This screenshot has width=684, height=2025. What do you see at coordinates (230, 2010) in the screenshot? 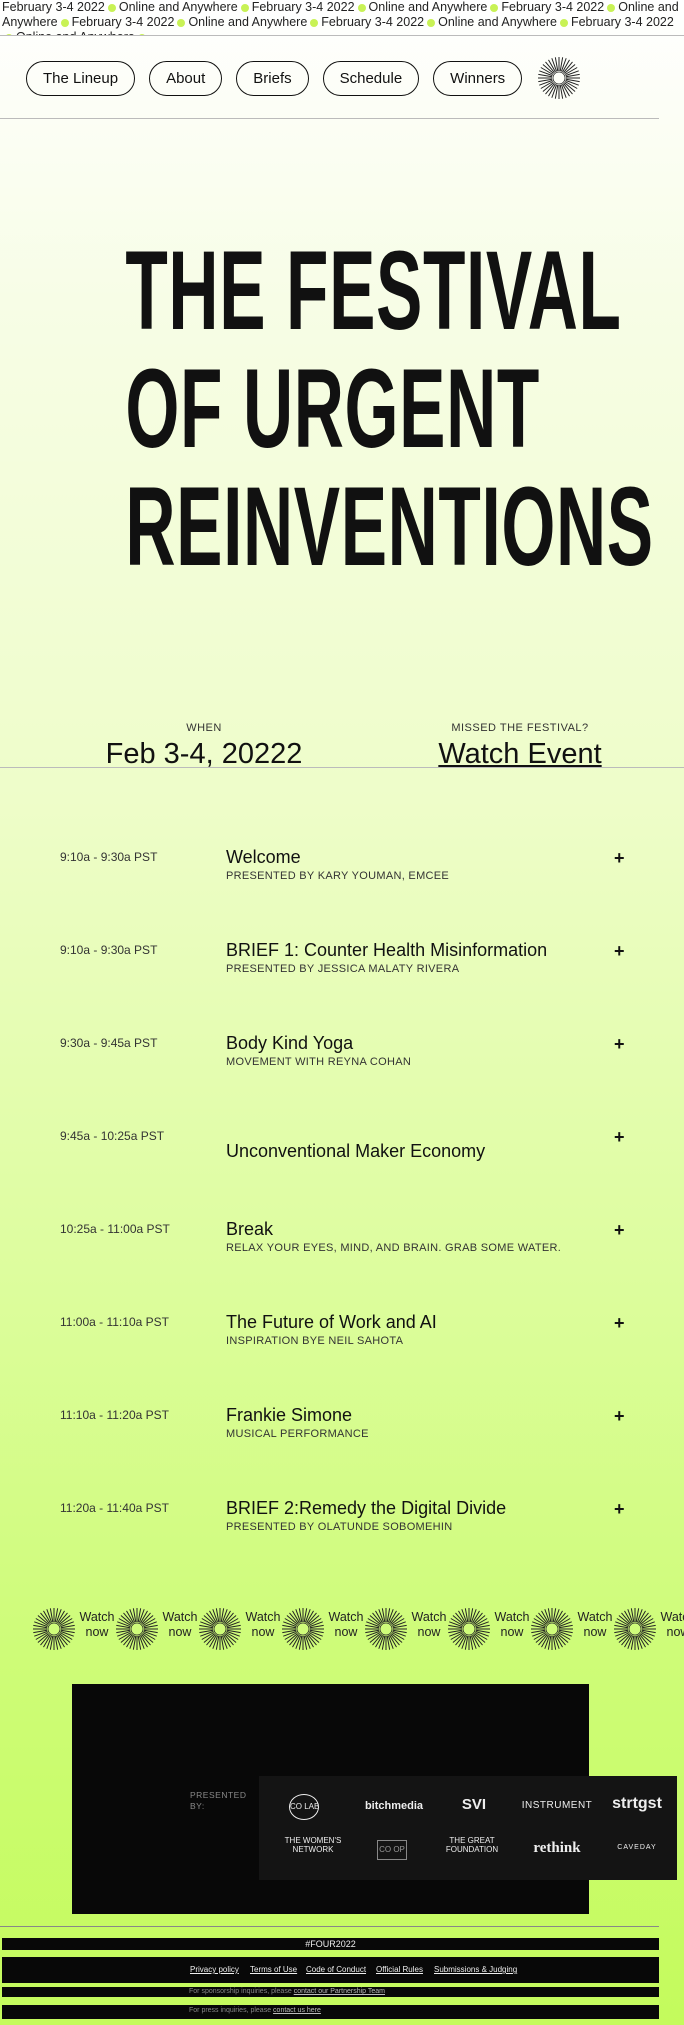
I see `press-text: For press inquiries, please` at bounding box center [230, 2010].